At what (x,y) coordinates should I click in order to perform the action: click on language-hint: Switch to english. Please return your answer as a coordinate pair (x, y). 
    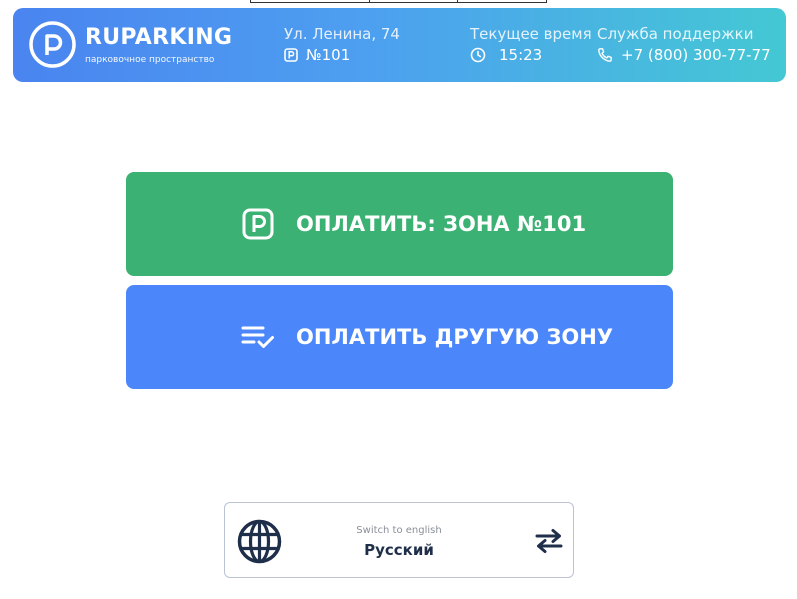
    Looking at the image, I should click on (399, 530).